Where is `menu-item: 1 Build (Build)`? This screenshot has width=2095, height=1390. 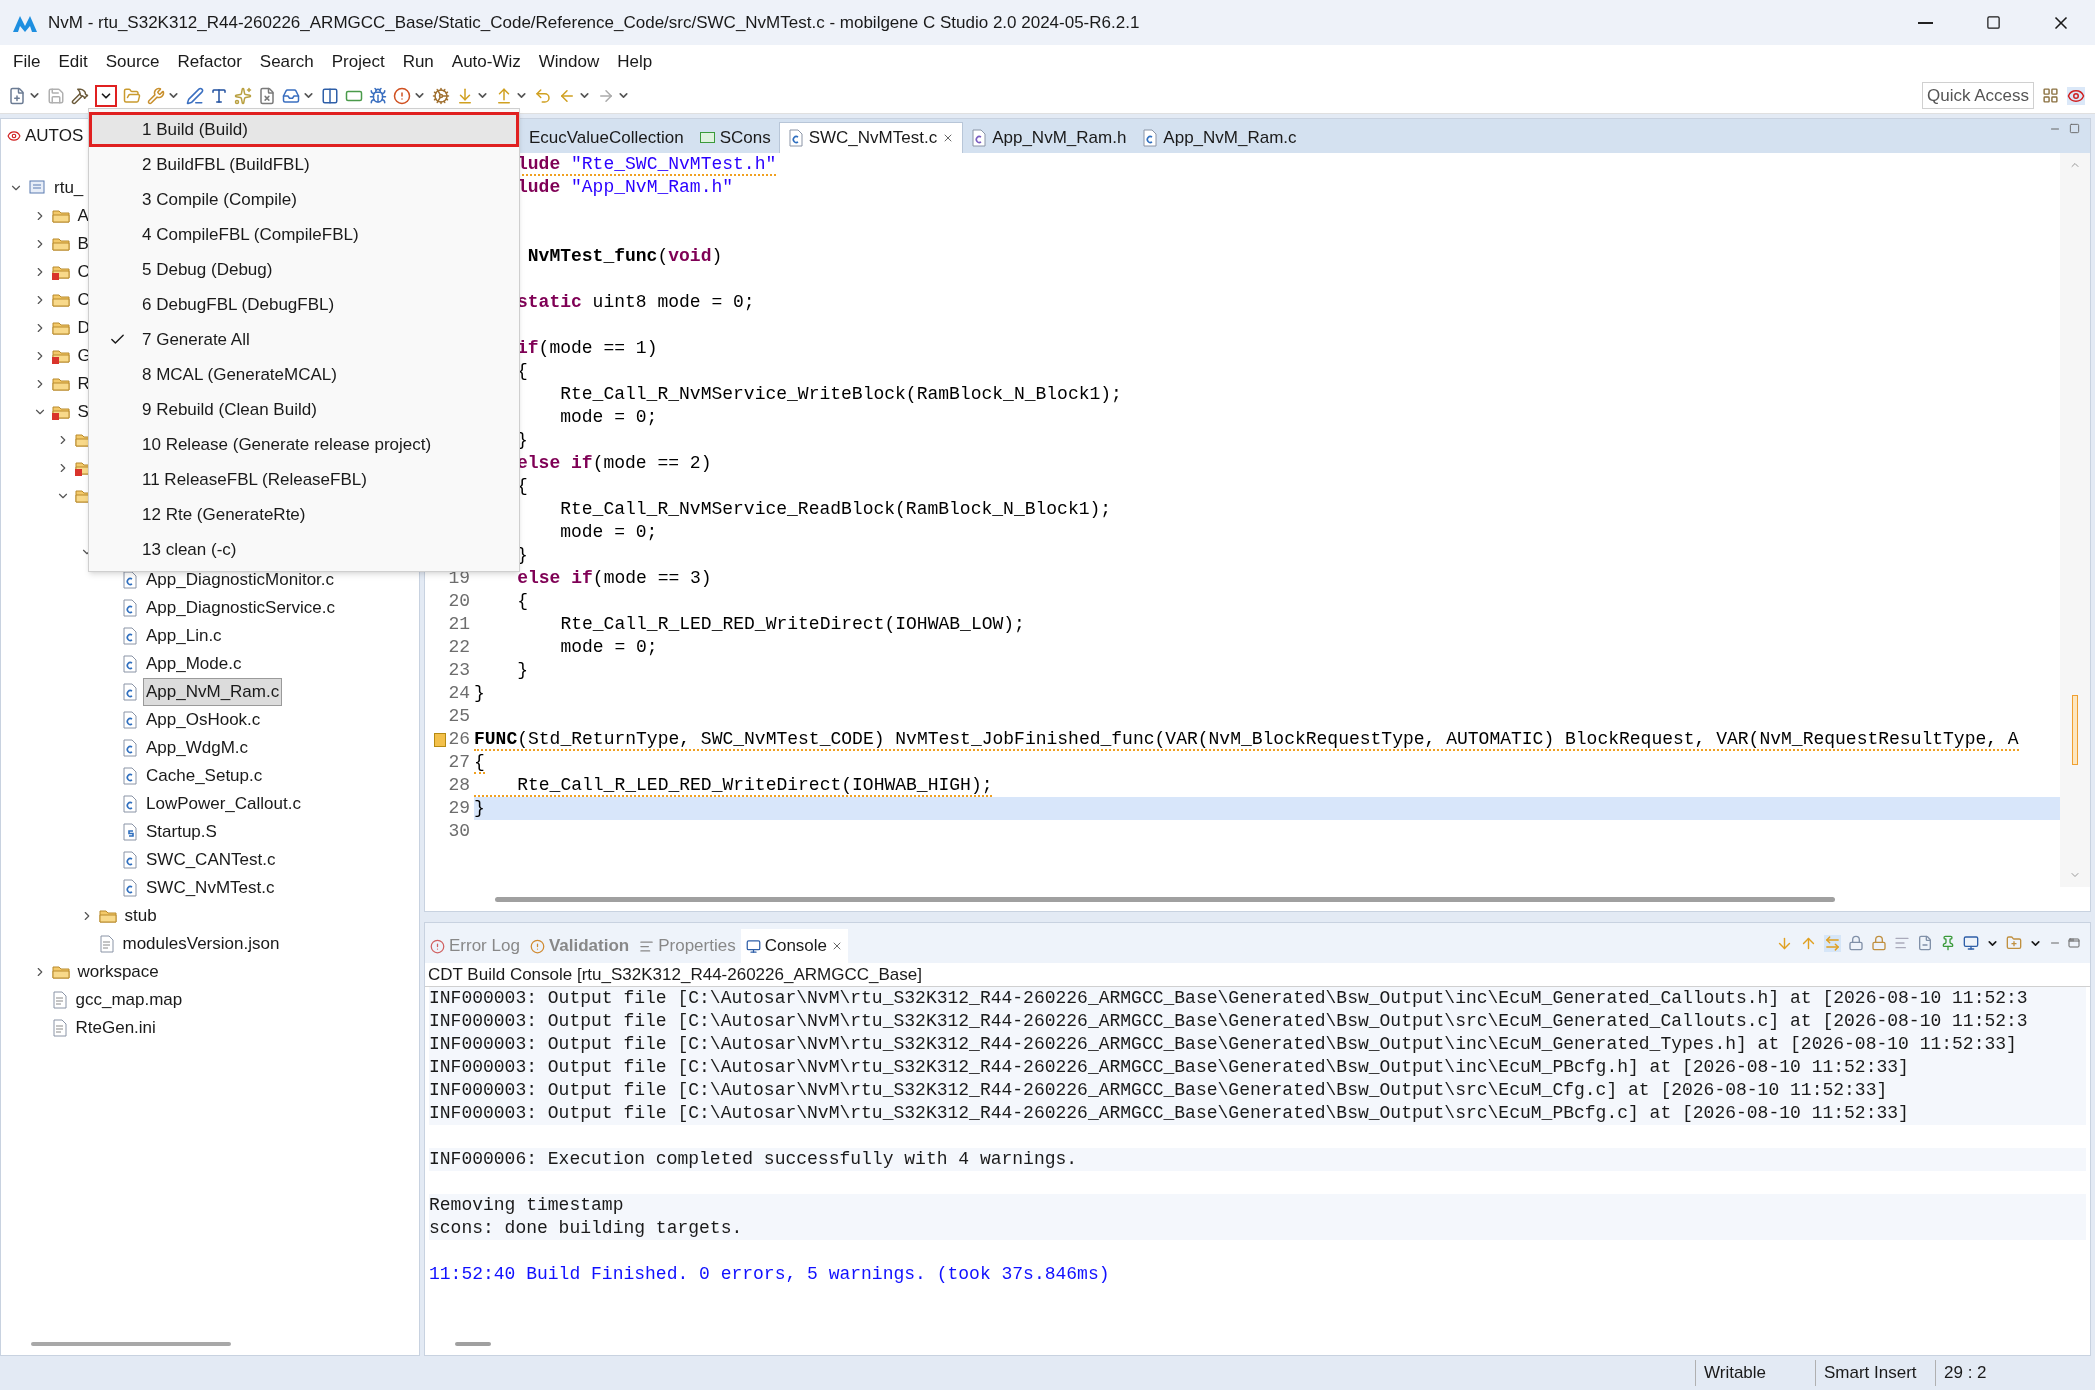 menu-item: 1 Build (Build) is located at coordinates (304, 129).